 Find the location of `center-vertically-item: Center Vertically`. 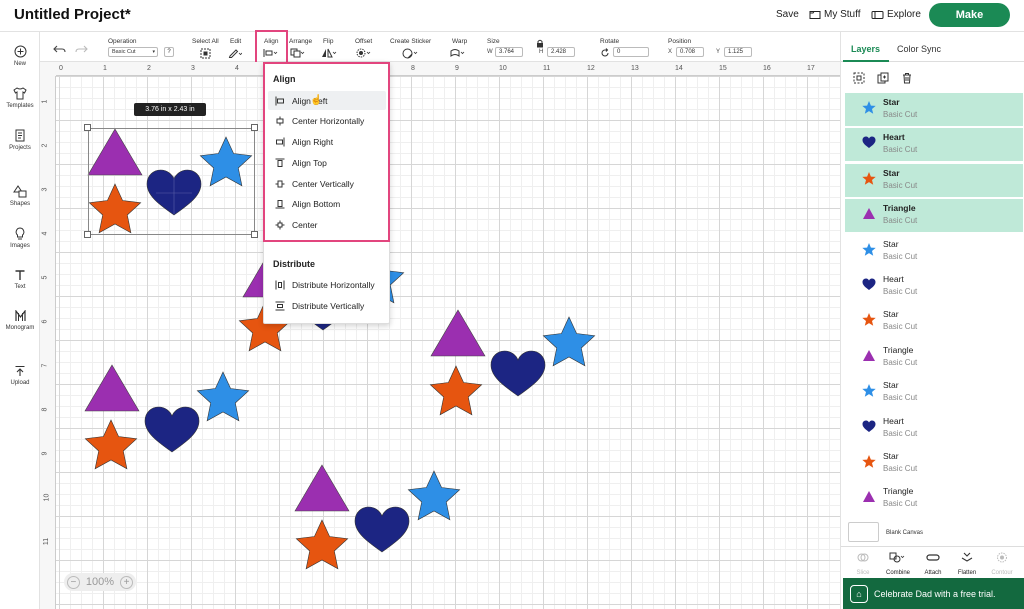

center-vertically-item: Center Vertically is located at coordinates (327, 183).